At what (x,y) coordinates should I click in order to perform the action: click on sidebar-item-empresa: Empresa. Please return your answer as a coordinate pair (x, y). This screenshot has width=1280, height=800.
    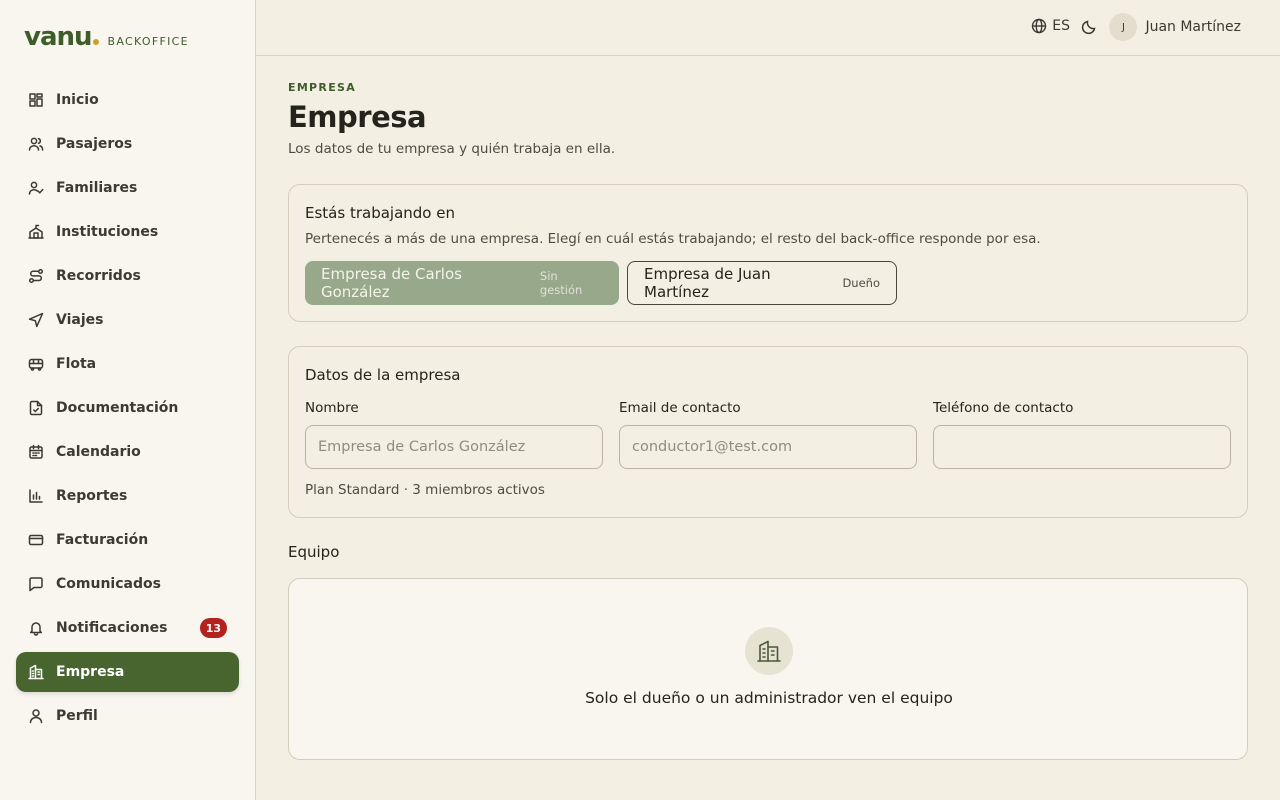
    Looking at the image, I should click on (127, 672).